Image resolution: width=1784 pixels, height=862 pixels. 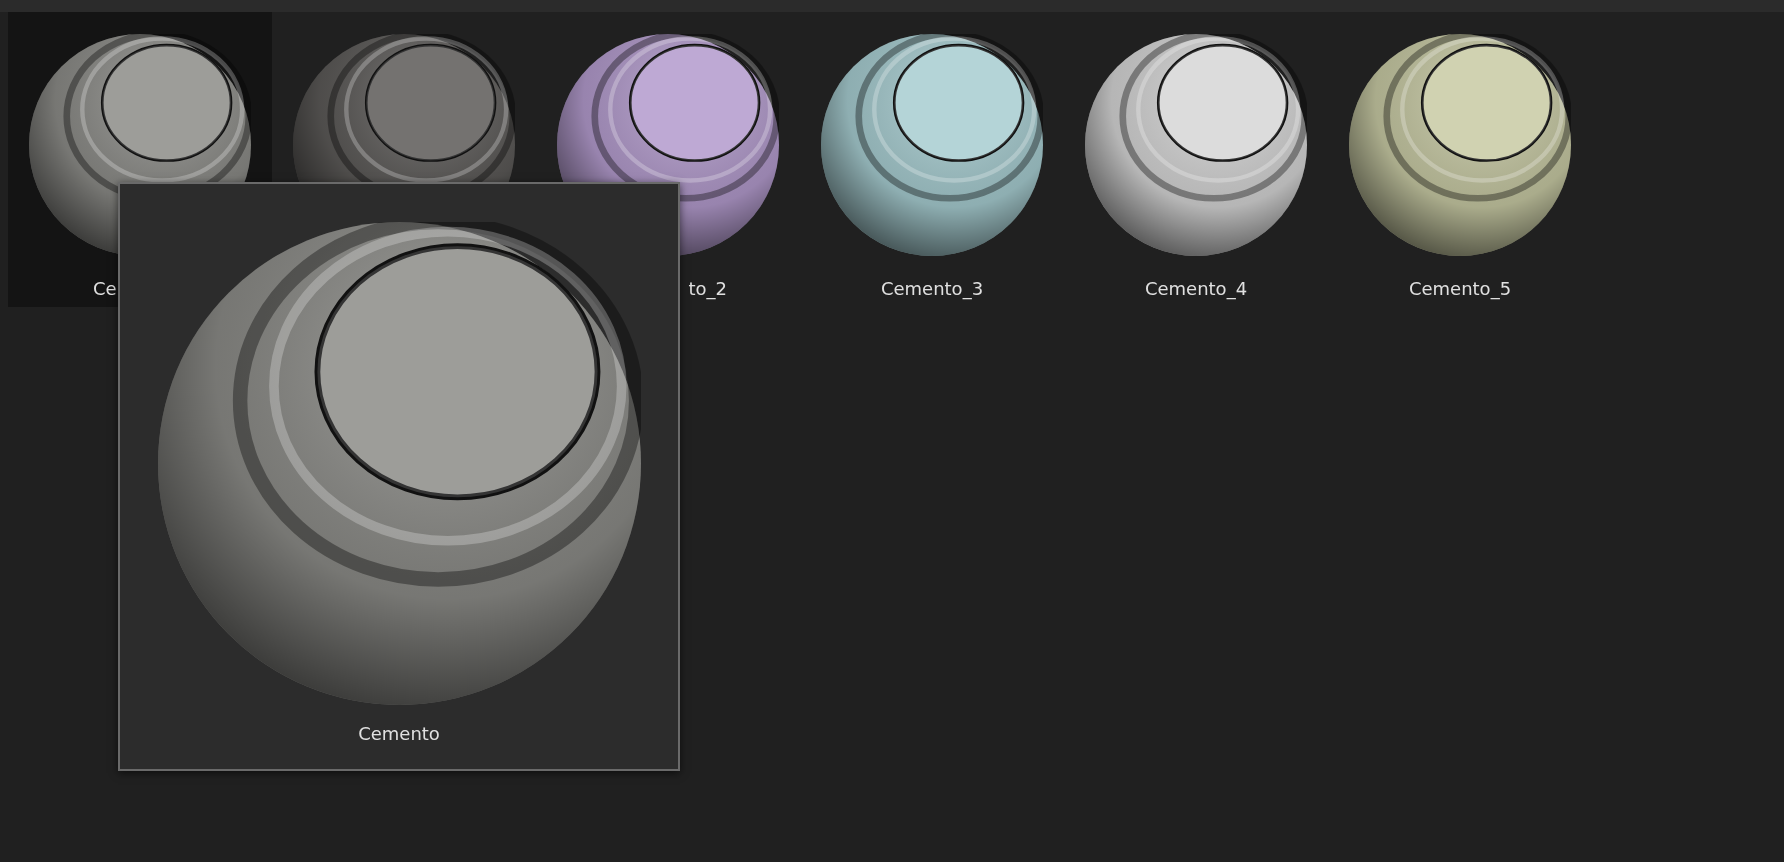 What do you see at coordinates (1196, 288) in the screenshot?
I see `material-name: Cemento_4` at bounding box center [1196, 288].